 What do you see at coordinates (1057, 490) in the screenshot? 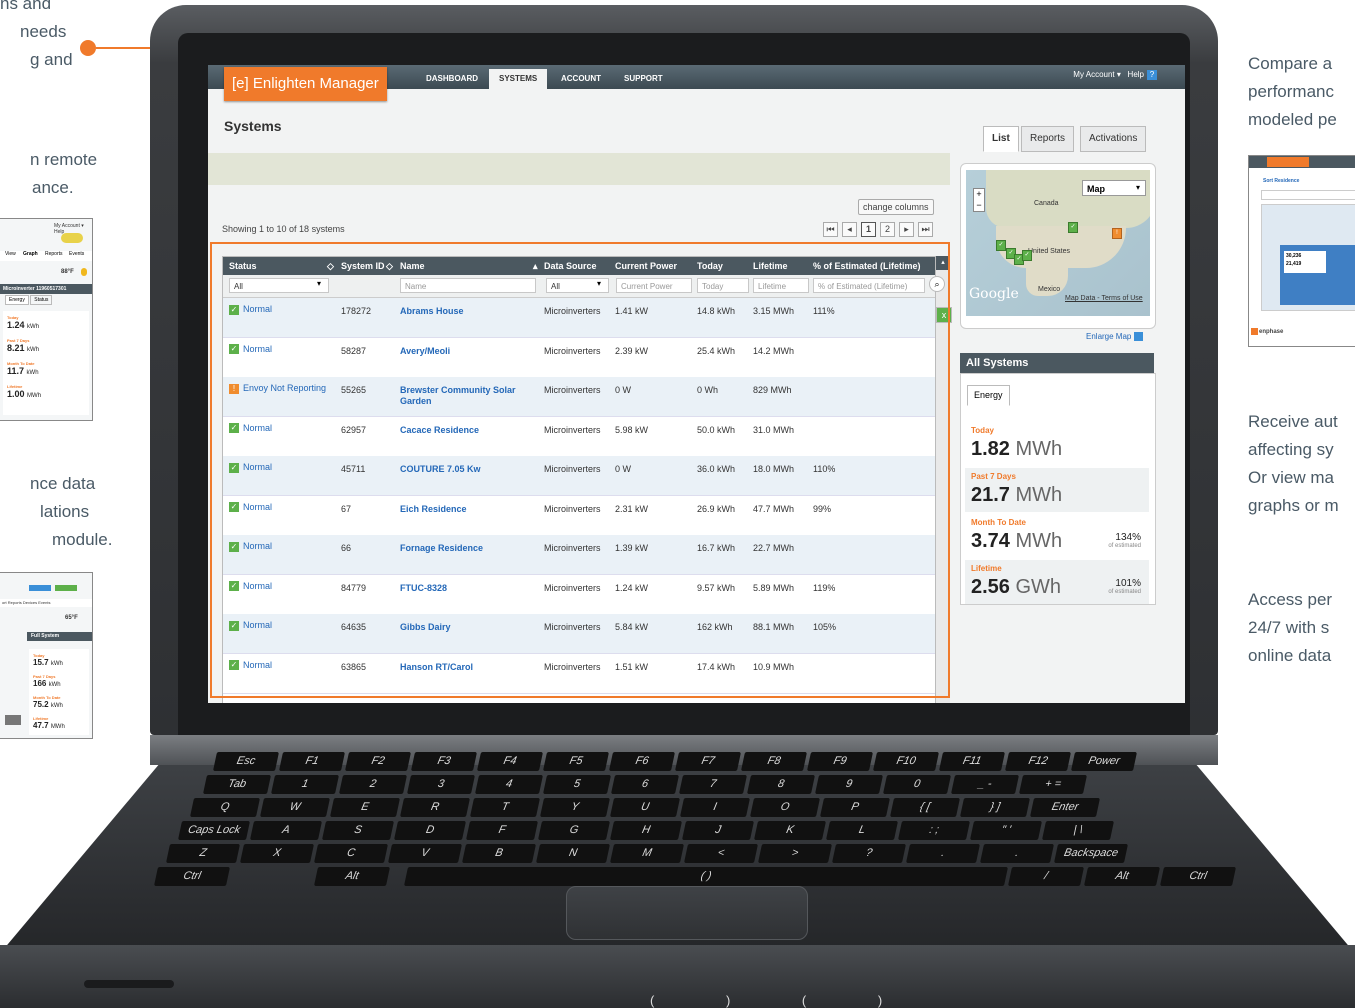
I see `energy-stat: Past 7 Days 21.7 MWh` at bounding box center [1057, 490].